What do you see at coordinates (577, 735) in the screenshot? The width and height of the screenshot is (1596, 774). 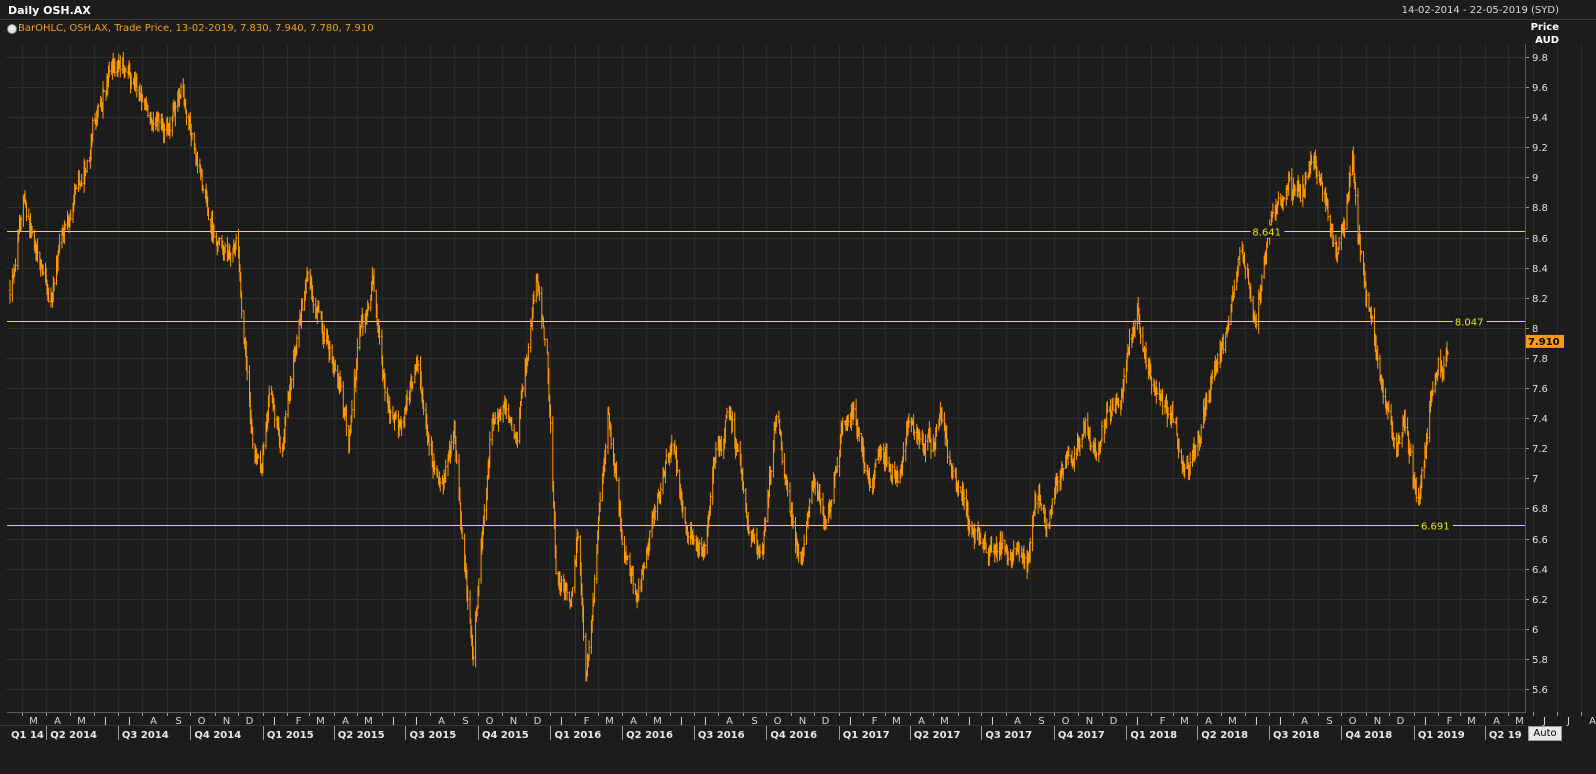 I see `x-quarter-label: Q1 2016` at bounding box center [577, 735].